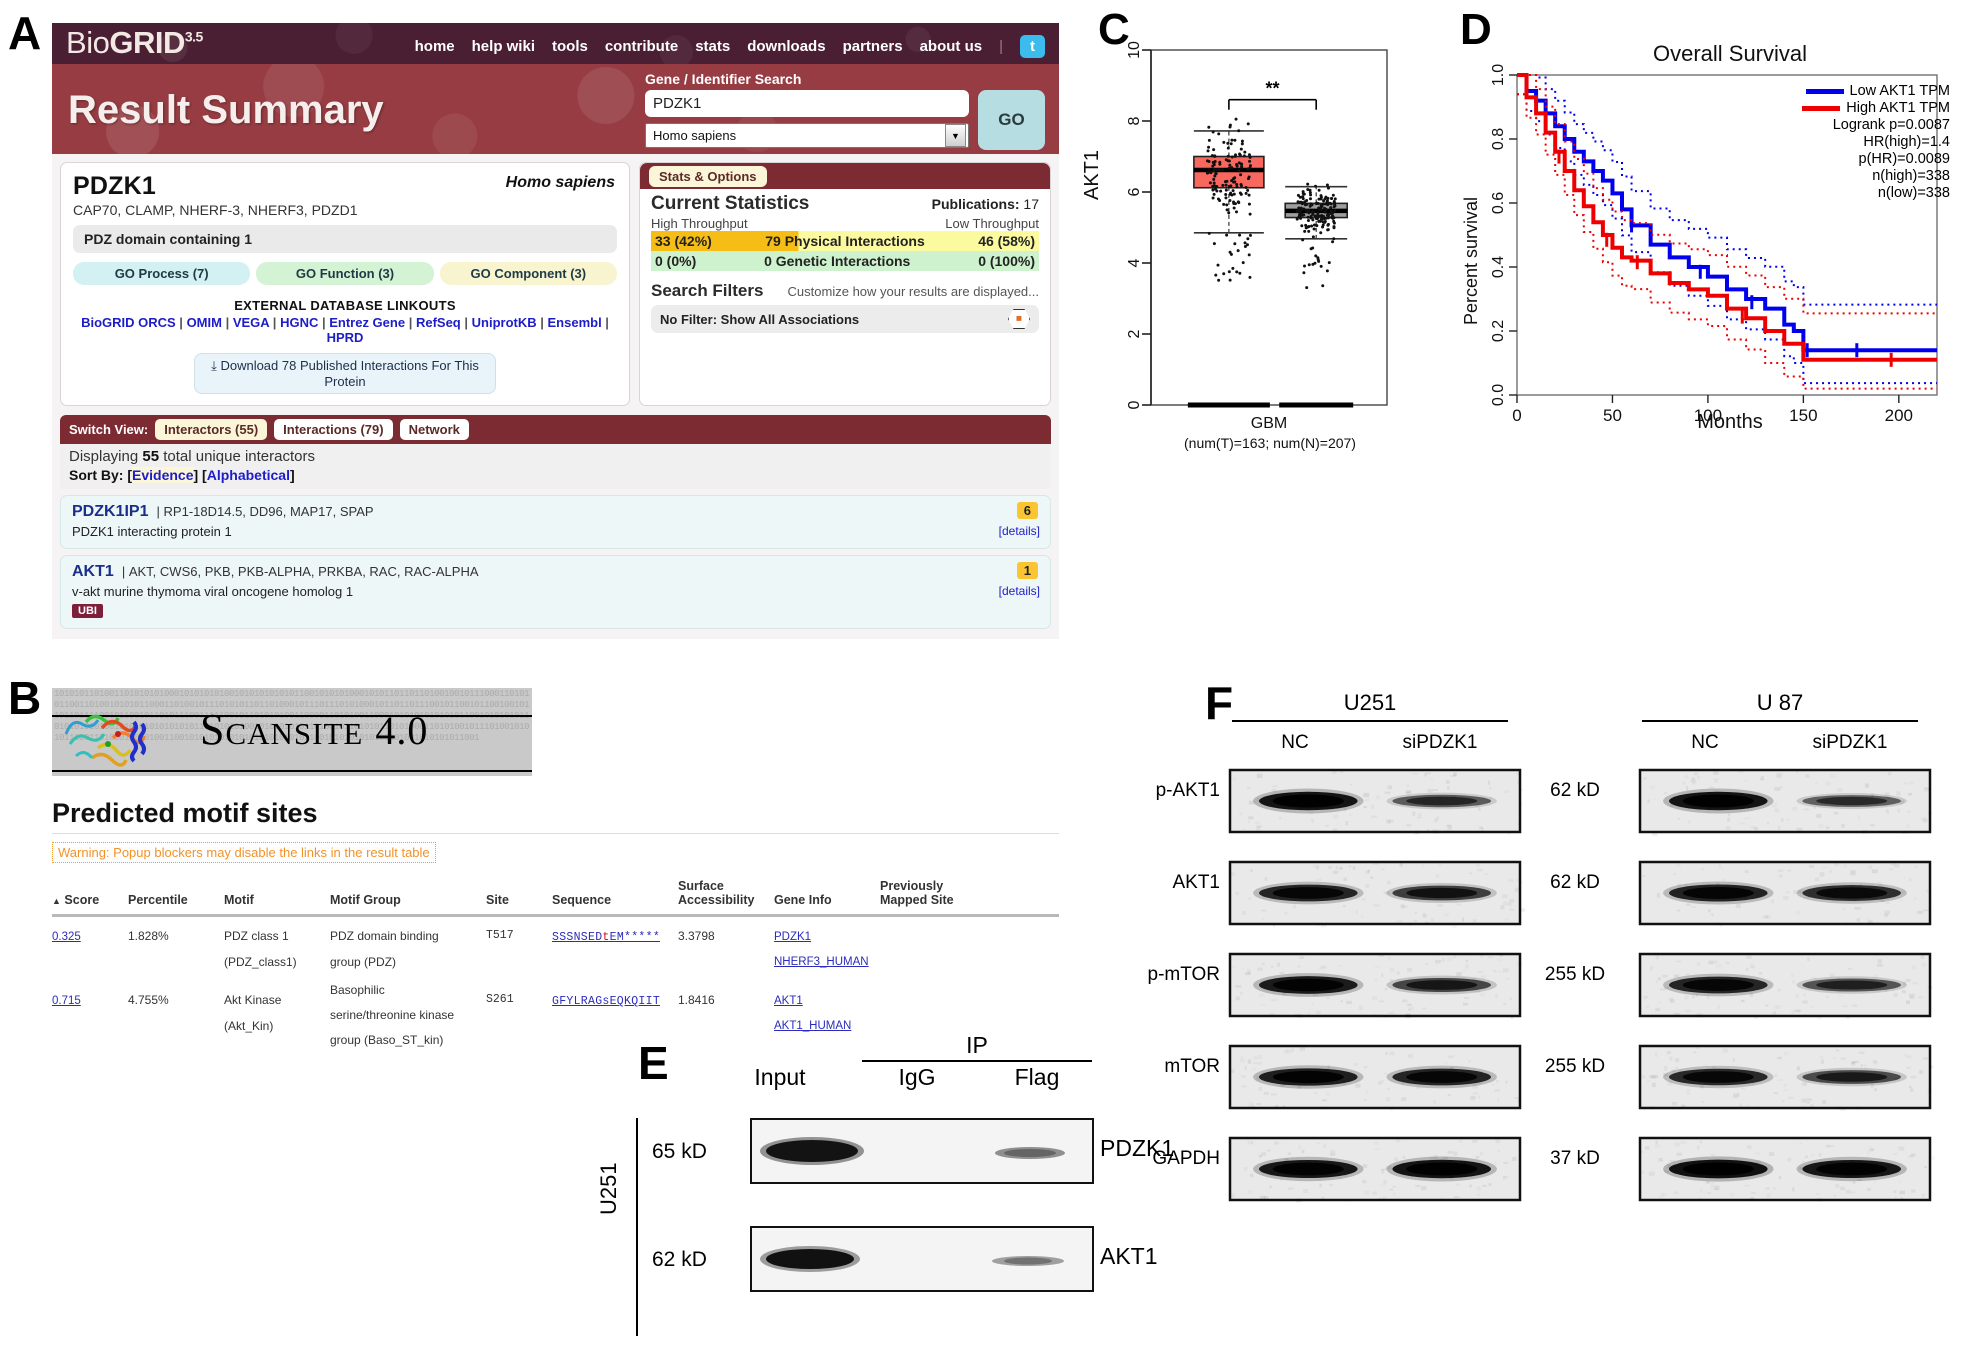 Image resolution: width=1973 pixels, height=1357 pixels. Describe the element at coordinates (792, 937) in the screenshot. I see `gene-link-1: PDZK1` at that location.